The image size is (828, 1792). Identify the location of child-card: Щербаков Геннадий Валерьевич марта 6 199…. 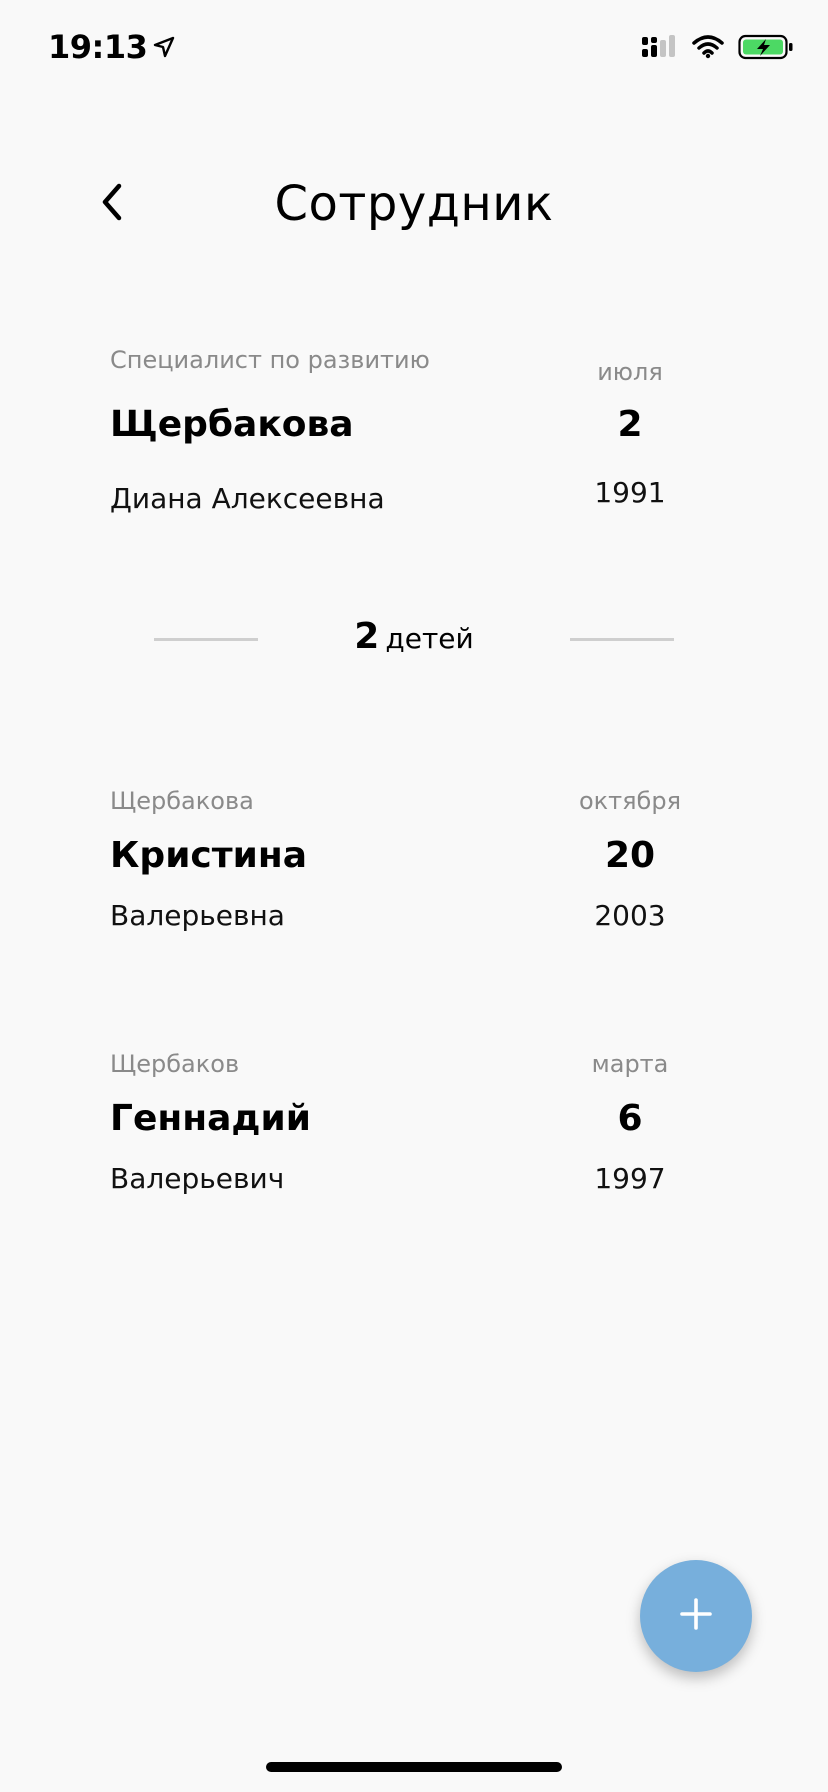
(410, 1146).